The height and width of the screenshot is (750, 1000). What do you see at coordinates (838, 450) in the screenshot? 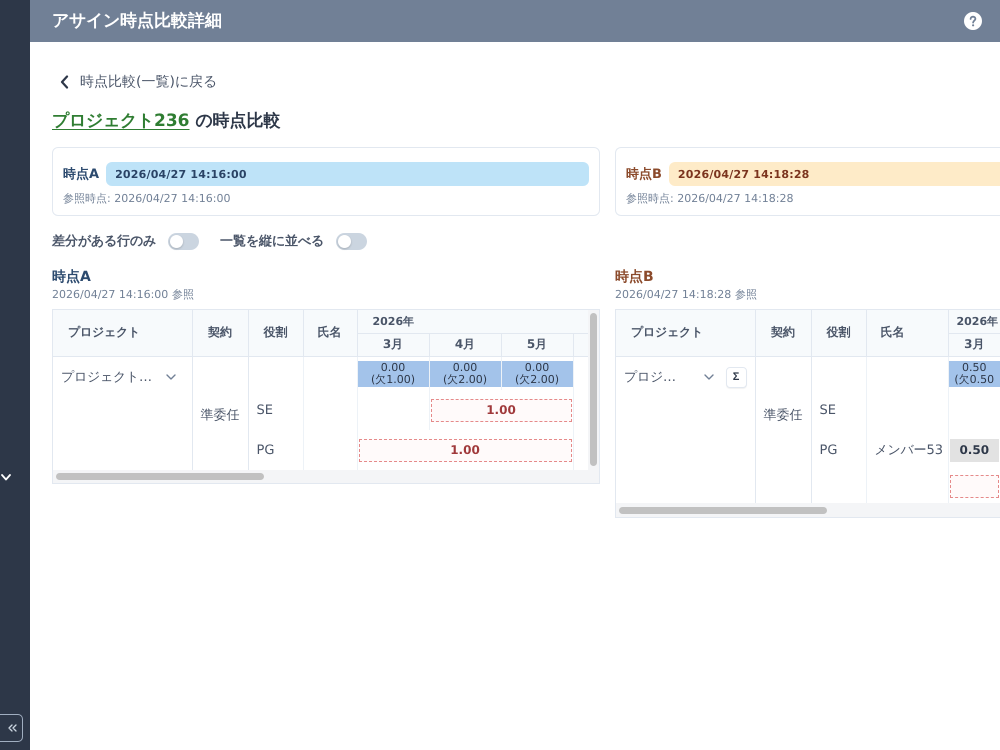
I see `table-cell: PG` at bounding box center [838, 450].